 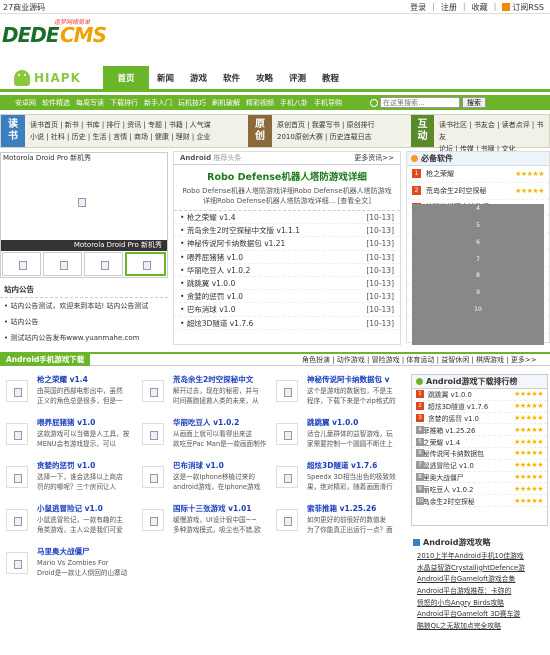 What do you see at coordinates (374, 158) in the screenshot?
I see `more-news-link: 更多资讯>>` at bounding box center [374, 158].